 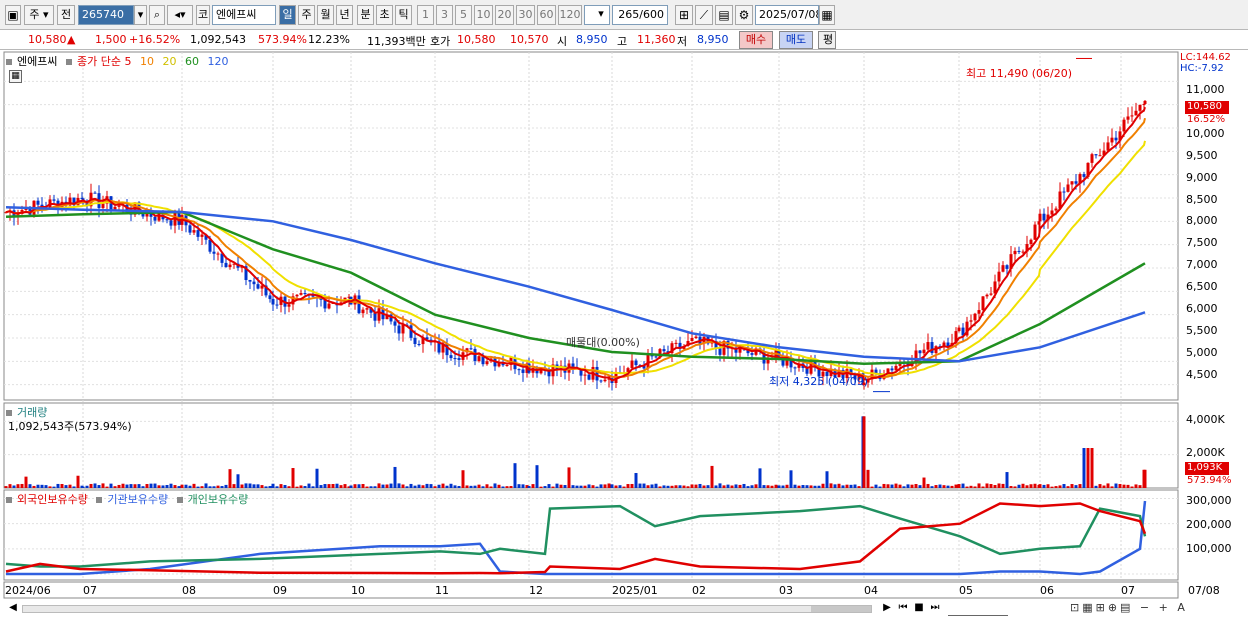 I want to click on period-button-month: 월, so click(x=325, y=15).